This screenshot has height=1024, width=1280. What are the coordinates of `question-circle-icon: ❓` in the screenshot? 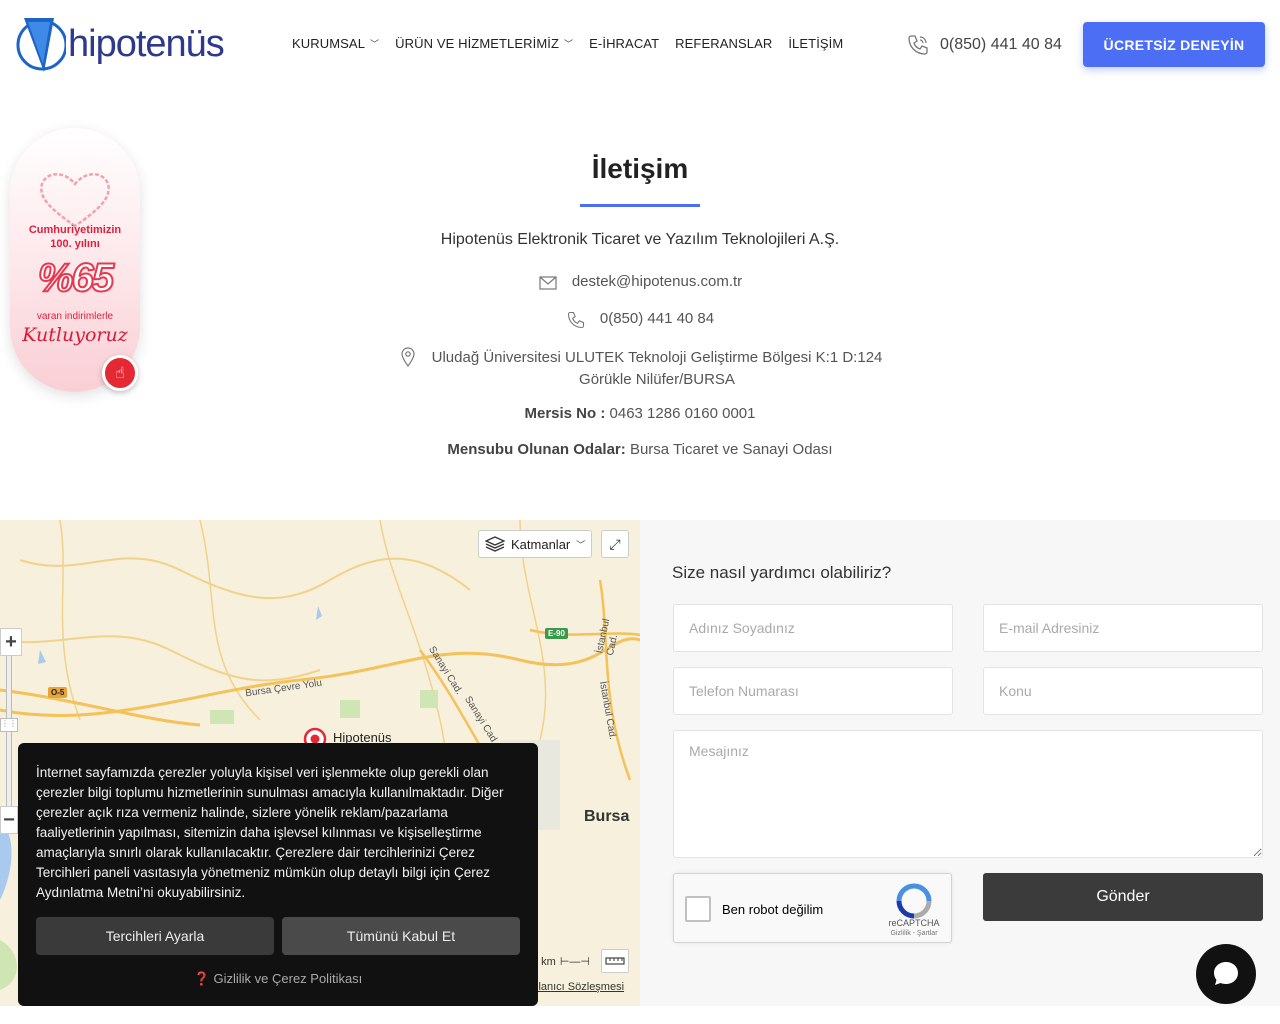 It's located at (201, 978).